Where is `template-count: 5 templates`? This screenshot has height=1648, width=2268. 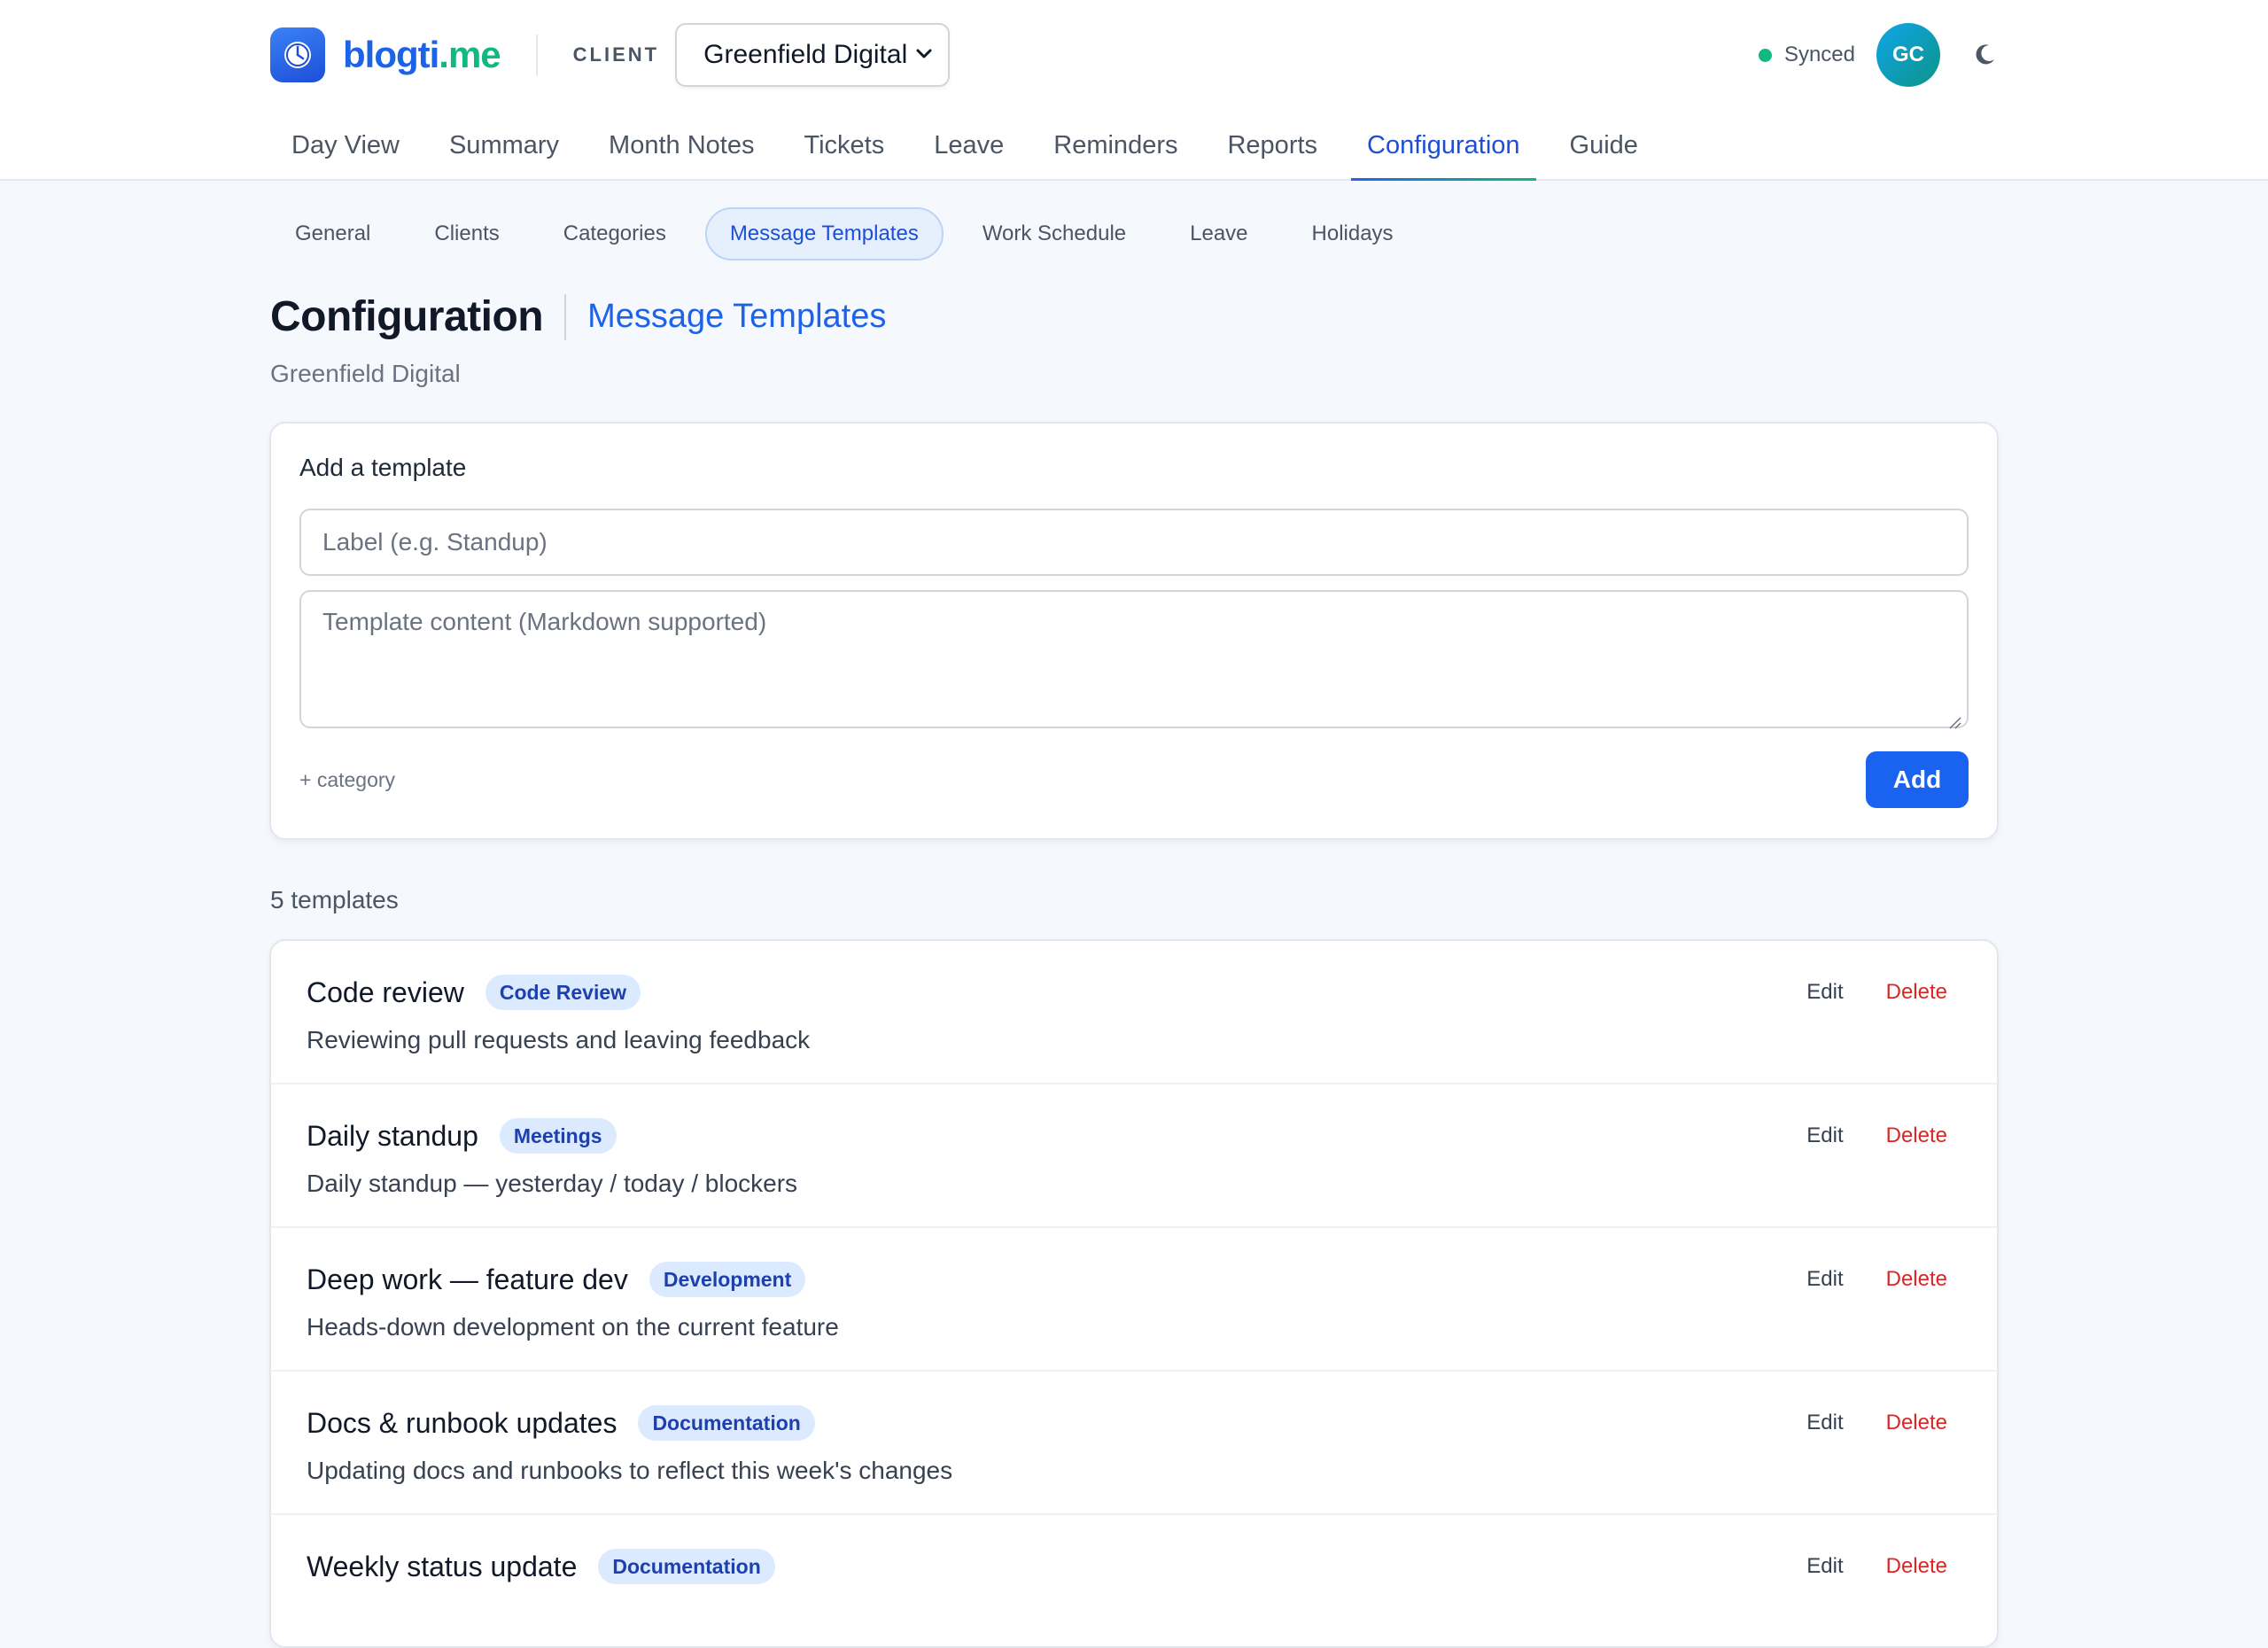 template-count: 5 templates is located at coordinates (334, 899).